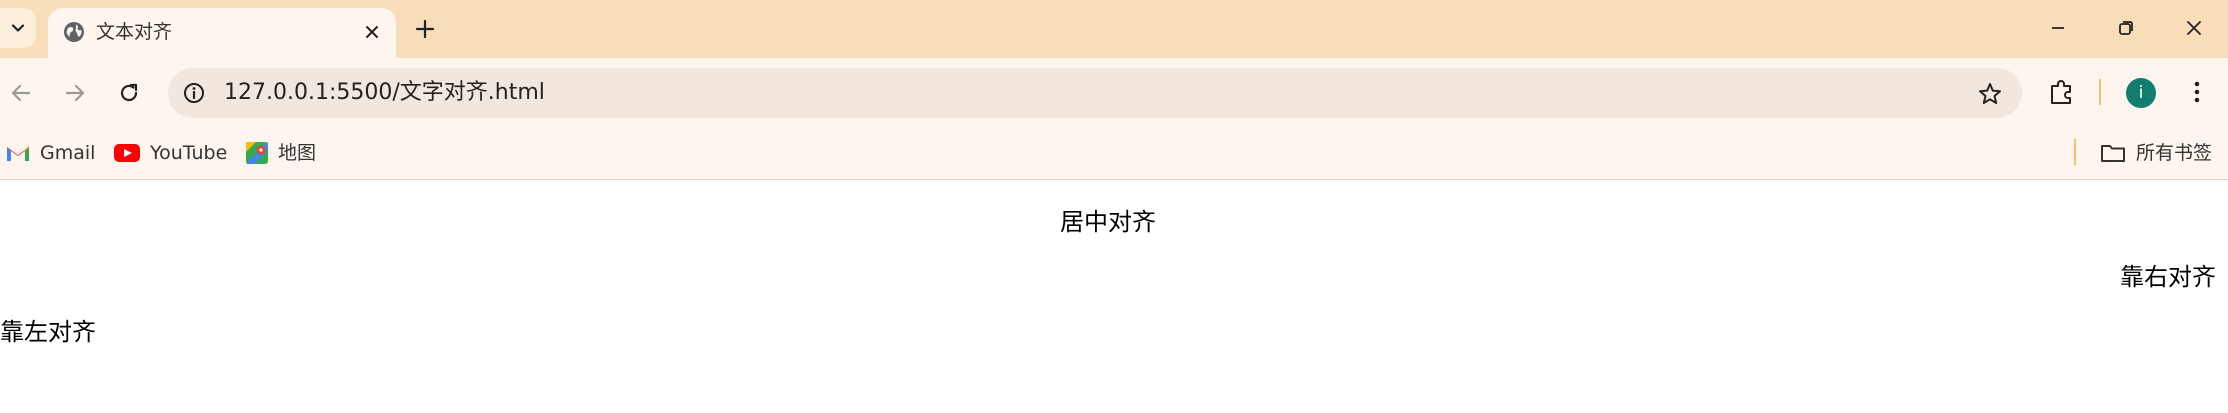 Image resolution: width=2228 pixels, height=413 pixels. I want to click on forward-button, so click(75, 93).